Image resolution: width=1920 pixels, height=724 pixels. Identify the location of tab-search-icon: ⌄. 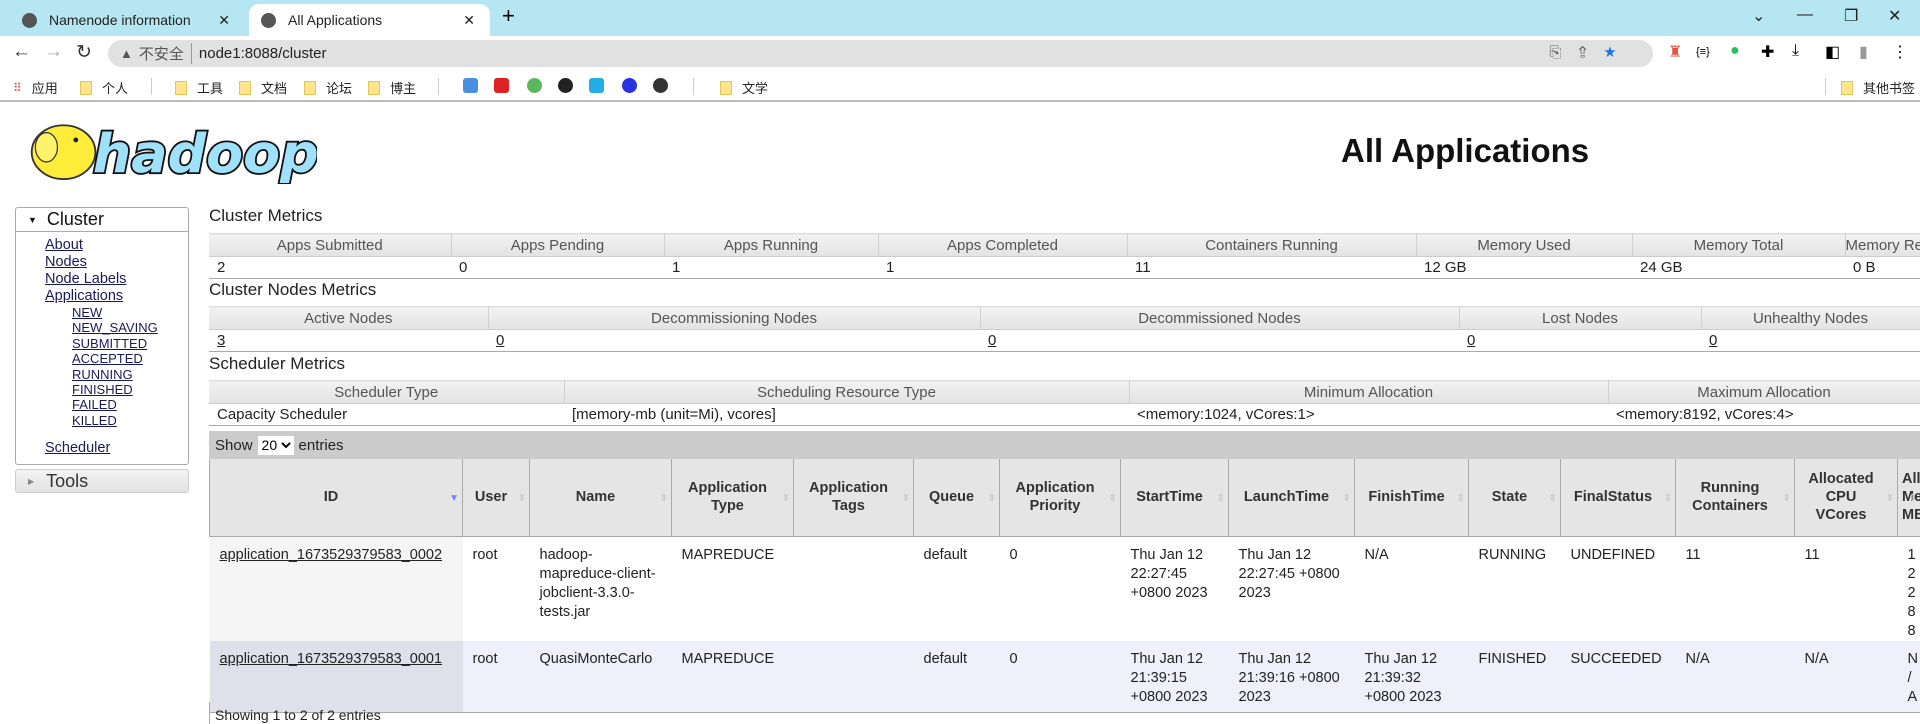
(1758, 16).